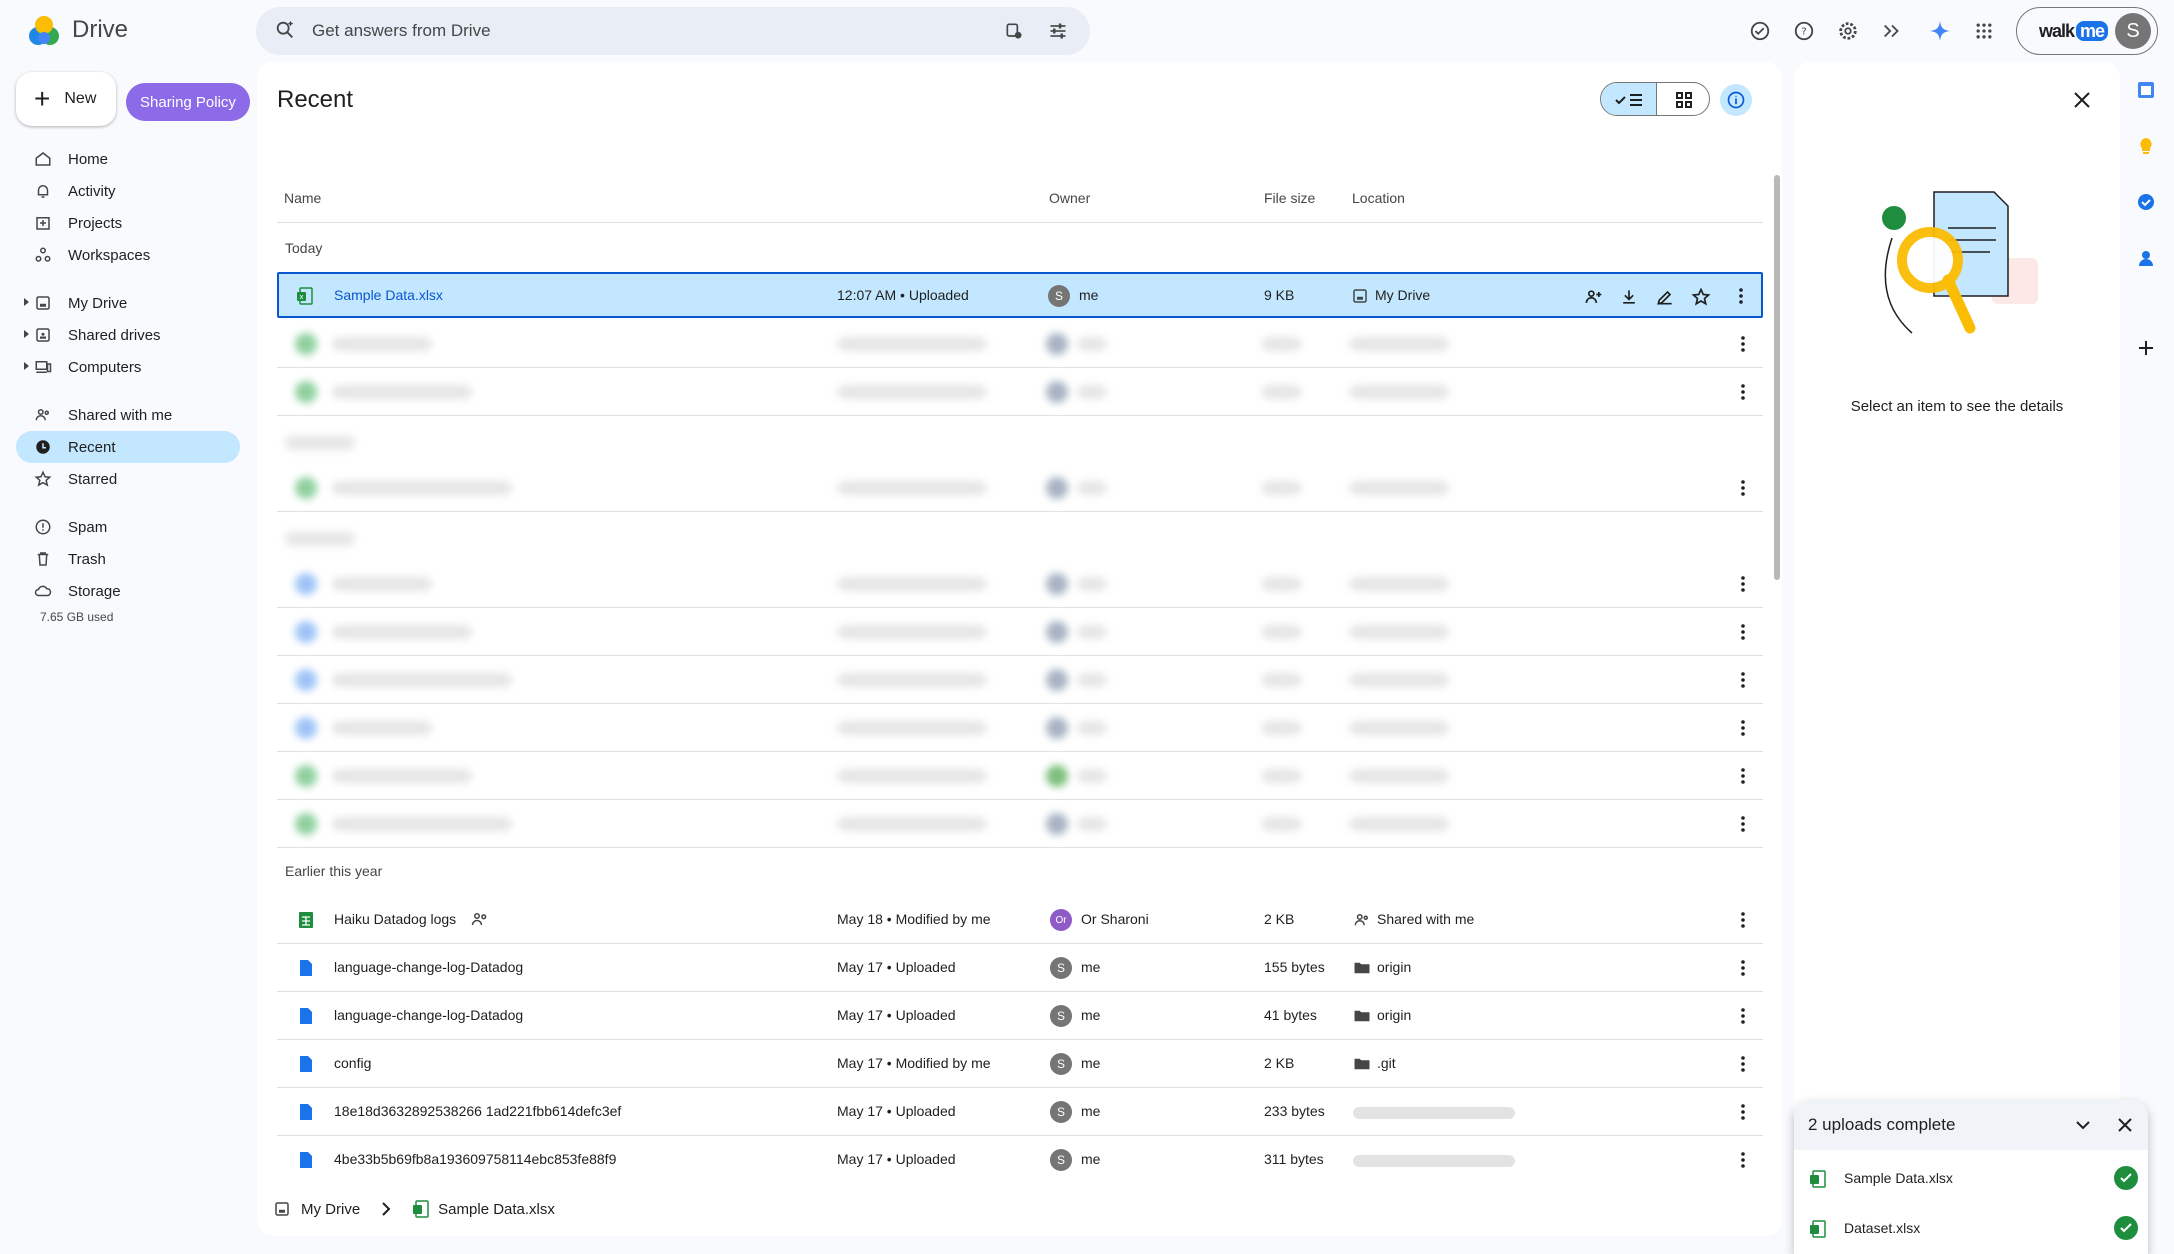 This screenshot has width=2174, height=1254. What do you see at coordinates (330, 1209) in the screenshot?
I see `breadcrumb-my-drive: My Drive` at bounding box center [330, 1209].